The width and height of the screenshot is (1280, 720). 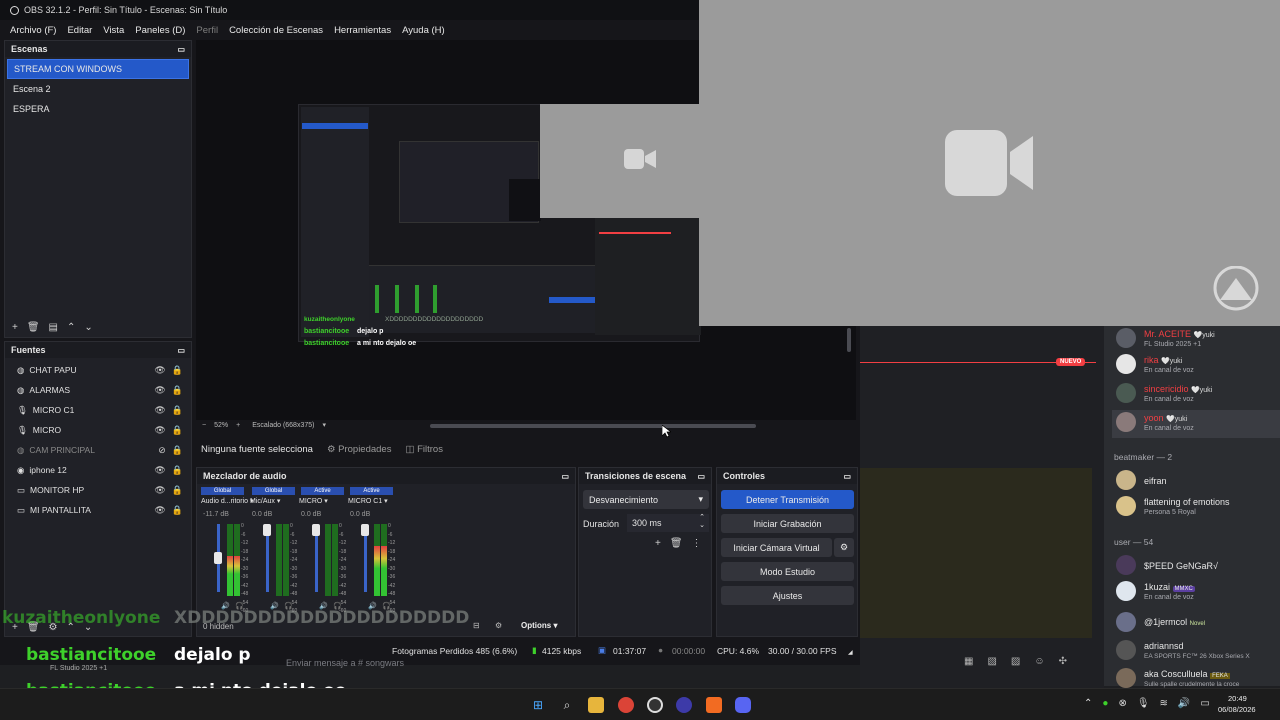 What do you see at coordinates (1184, 703) in the screenshot?
I see `volume-icon: 🔊` at bounding box center [1184, 703].